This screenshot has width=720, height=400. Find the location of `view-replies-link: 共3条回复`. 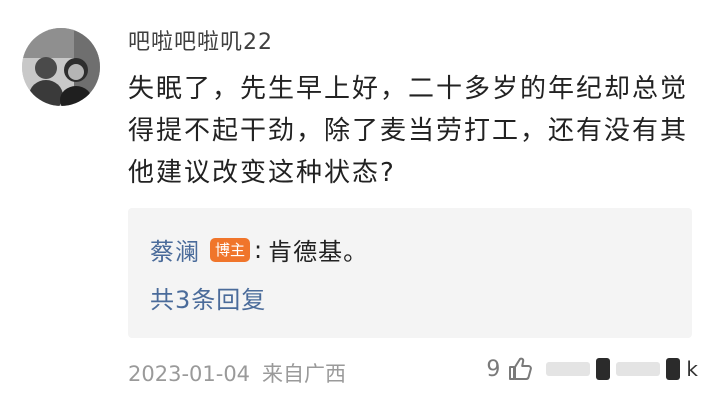

view-replies-link: 共3条回复 is located at coordinates (208, 297).